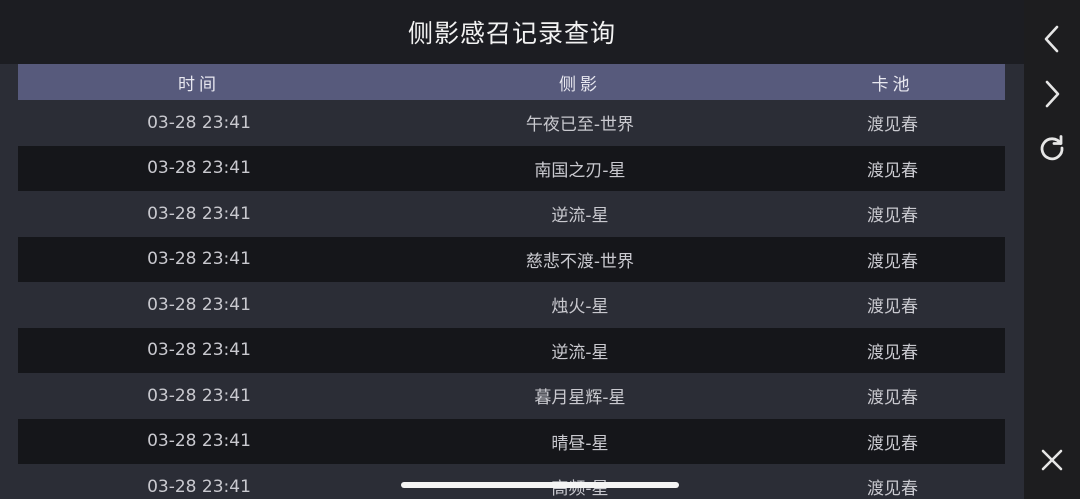 The image size is (1080, 499). I want to click on close-button, so click(1052, 460).